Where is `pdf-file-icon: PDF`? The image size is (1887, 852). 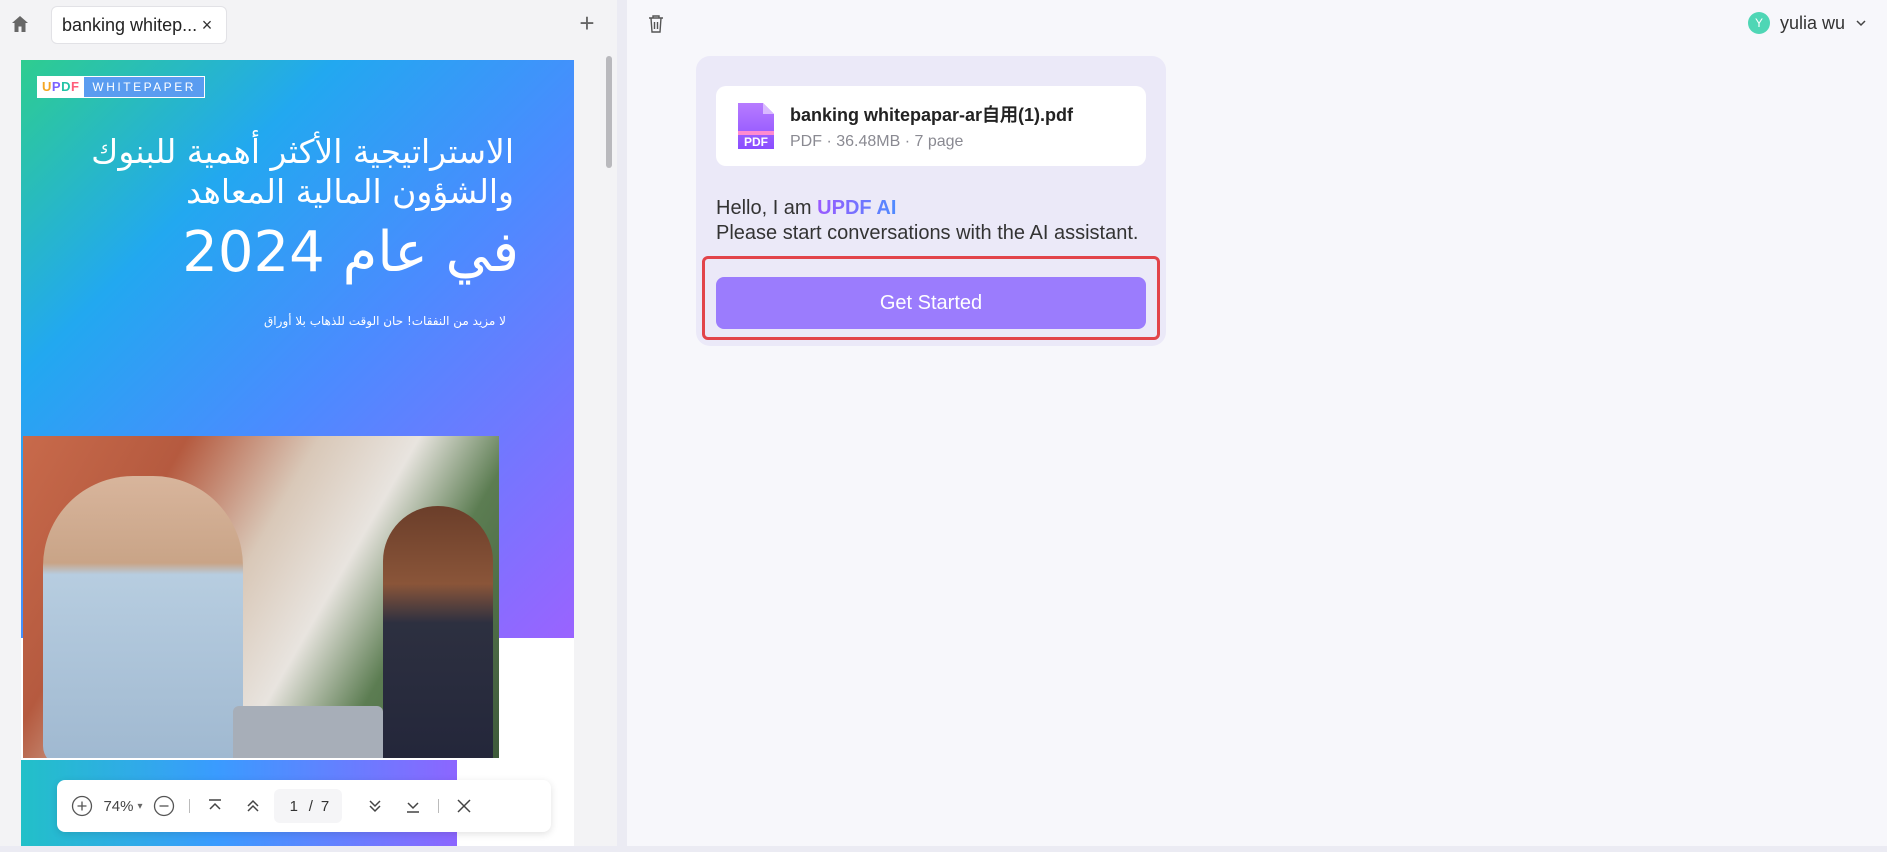
pdf-file-icon: PDF is located at coordinates (756, 126).